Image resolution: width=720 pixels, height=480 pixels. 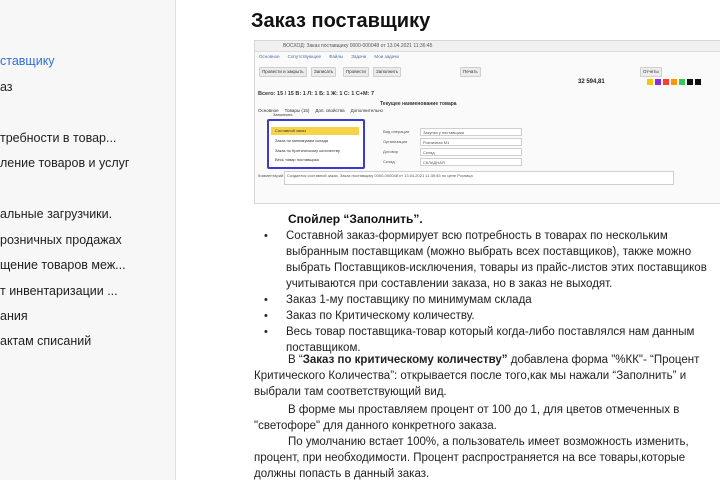 I want to click on sidebar-item-loaders: альные загрузчики., so click(x=56, y=214).